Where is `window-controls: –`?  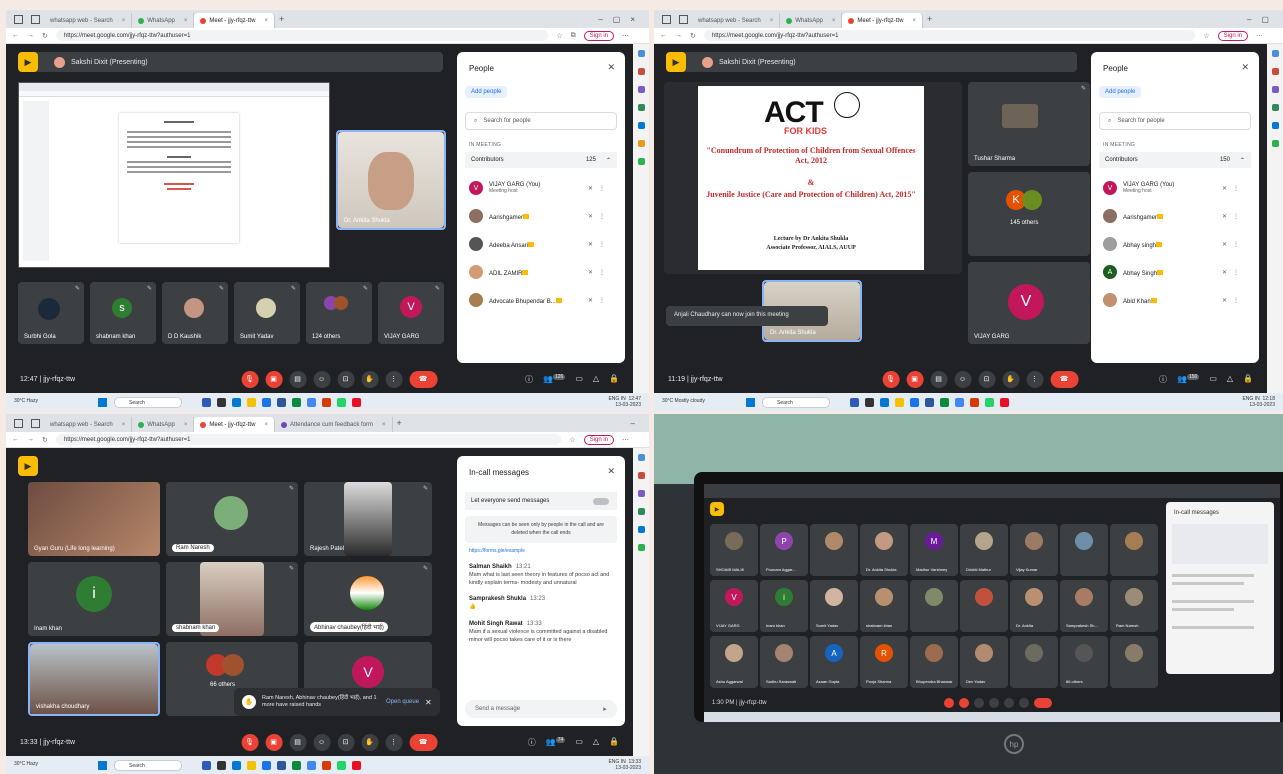
window-controls: – is located at coordinates (640, 423).